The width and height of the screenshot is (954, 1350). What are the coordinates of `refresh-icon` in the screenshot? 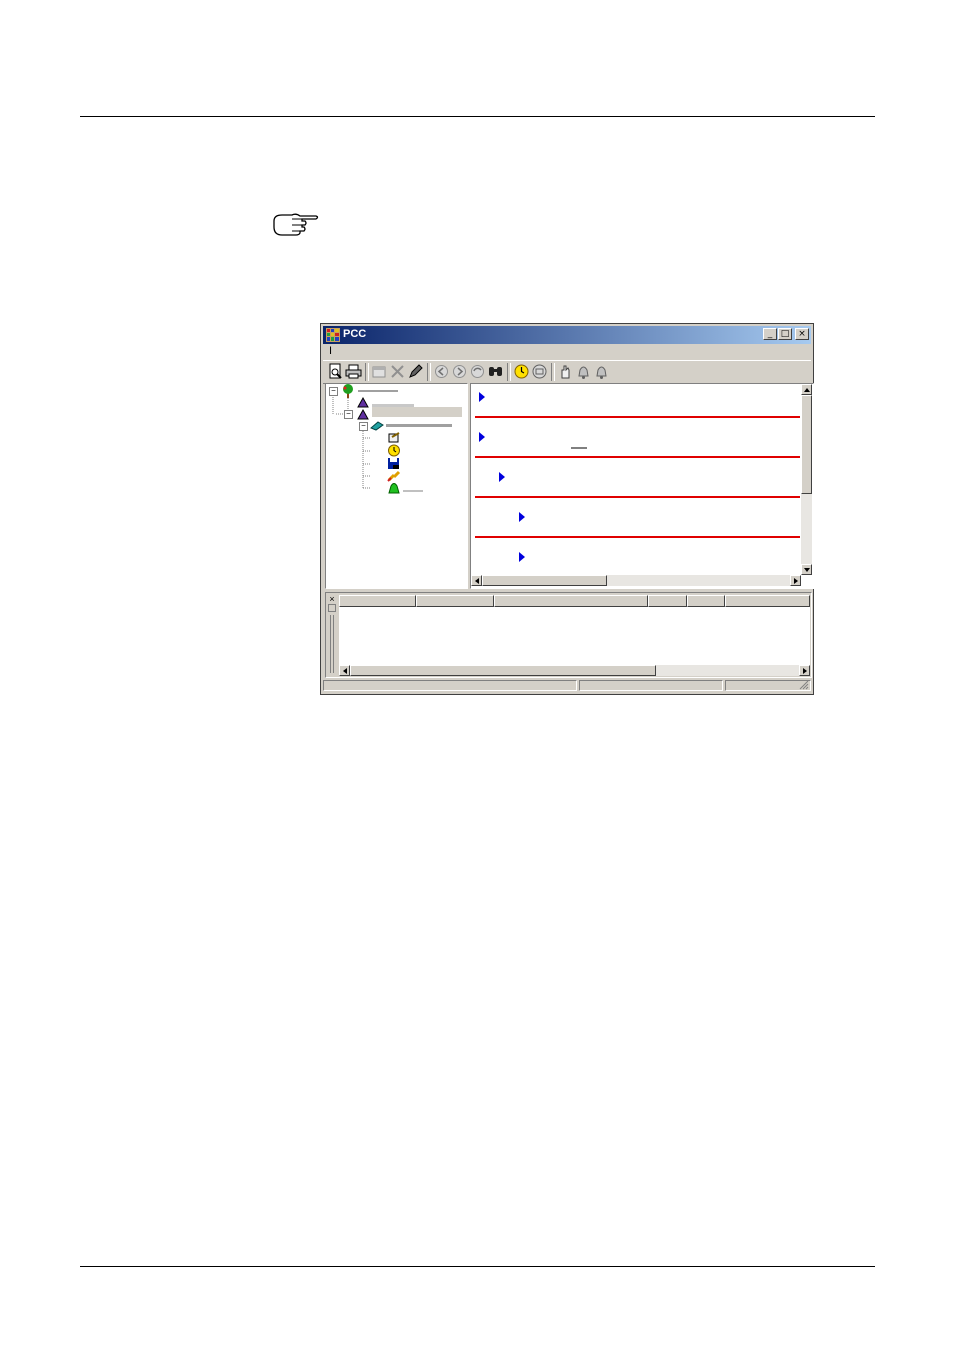 It's located at (477, 371).